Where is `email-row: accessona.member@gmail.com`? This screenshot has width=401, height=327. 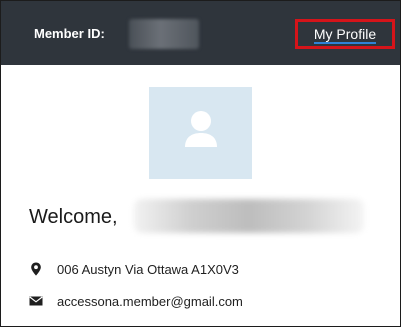 email-row: accessona.member@gmail.com is located at coordinates (136, 301).